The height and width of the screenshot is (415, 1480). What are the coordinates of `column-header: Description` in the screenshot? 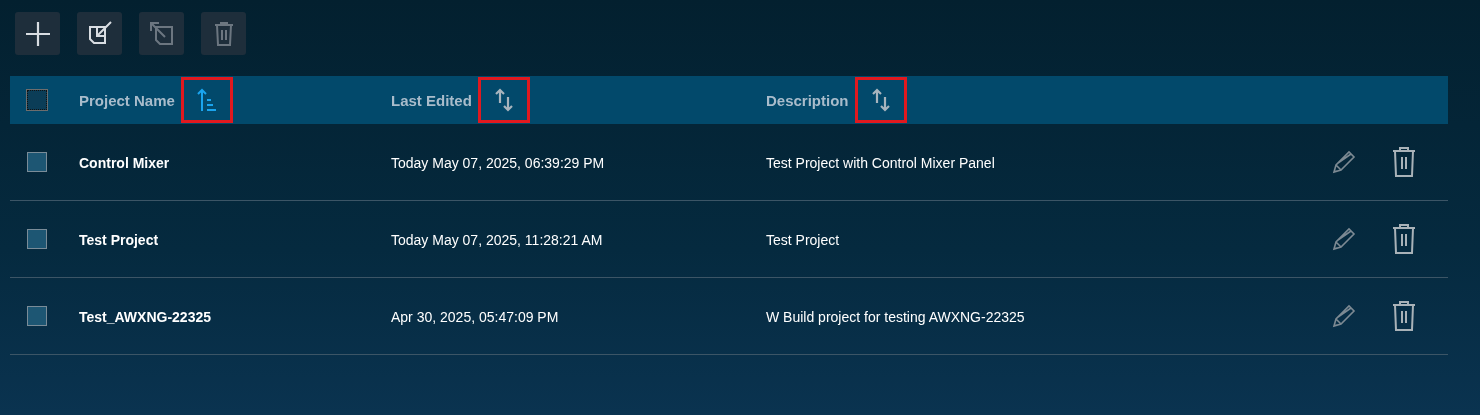 It's located at (807, 100).